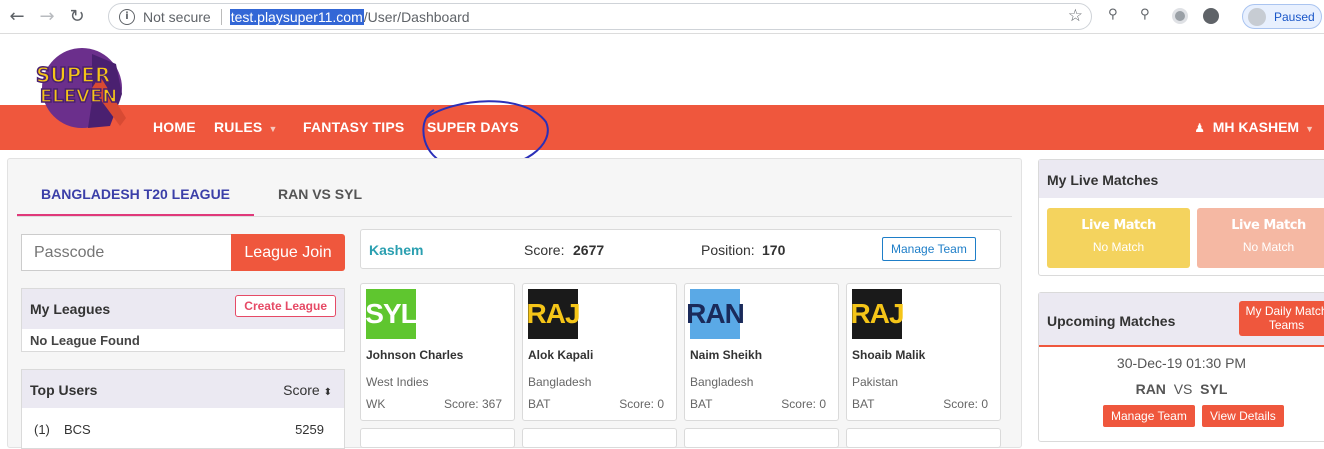 The width and height of the screenshot is (1324, 449). I want to click on tab-bangladesh-t20: BANGLADESH T20 LEAGUE, so click(135, 194).